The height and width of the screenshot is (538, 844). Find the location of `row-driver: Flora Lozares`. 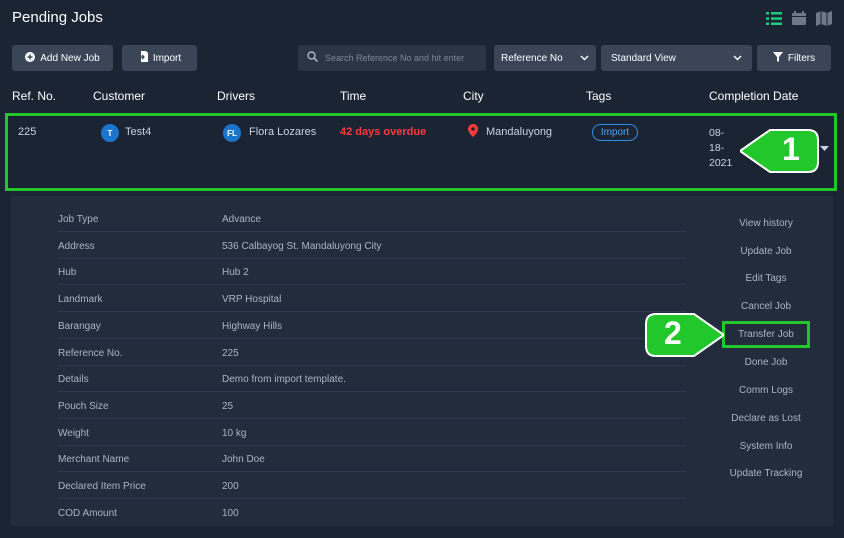

row-driver: Flora Lozares is located at coordinates (282, 132).